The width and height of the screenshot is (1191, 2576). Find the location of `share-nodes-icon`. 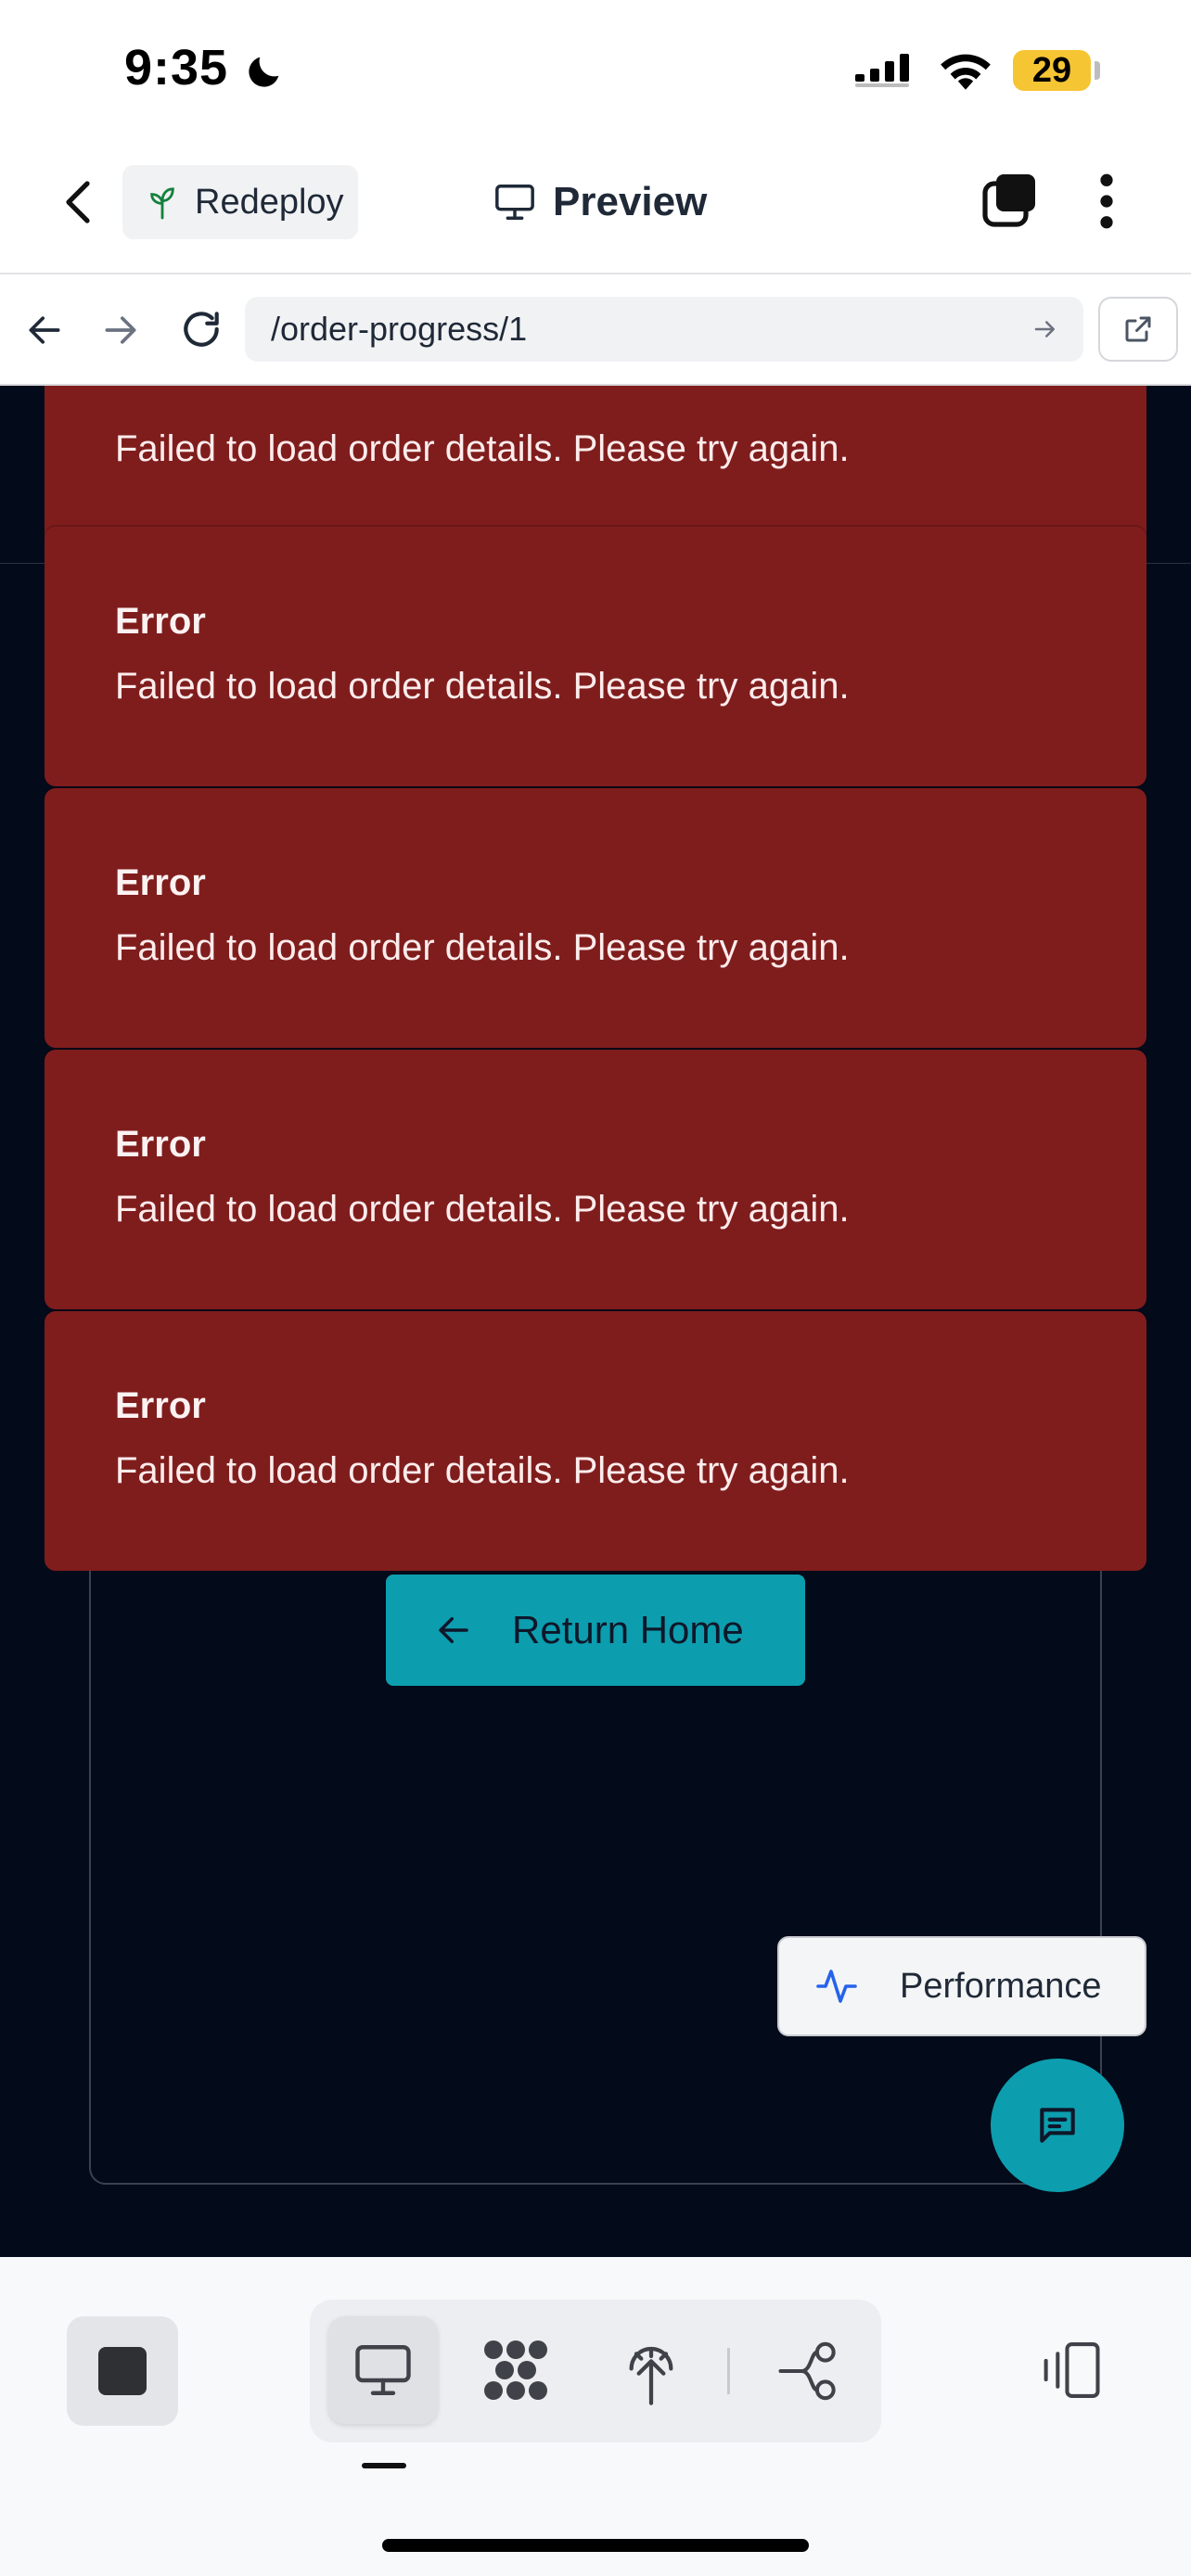

share-nodes-icon is located at coordinates (807, 2371).